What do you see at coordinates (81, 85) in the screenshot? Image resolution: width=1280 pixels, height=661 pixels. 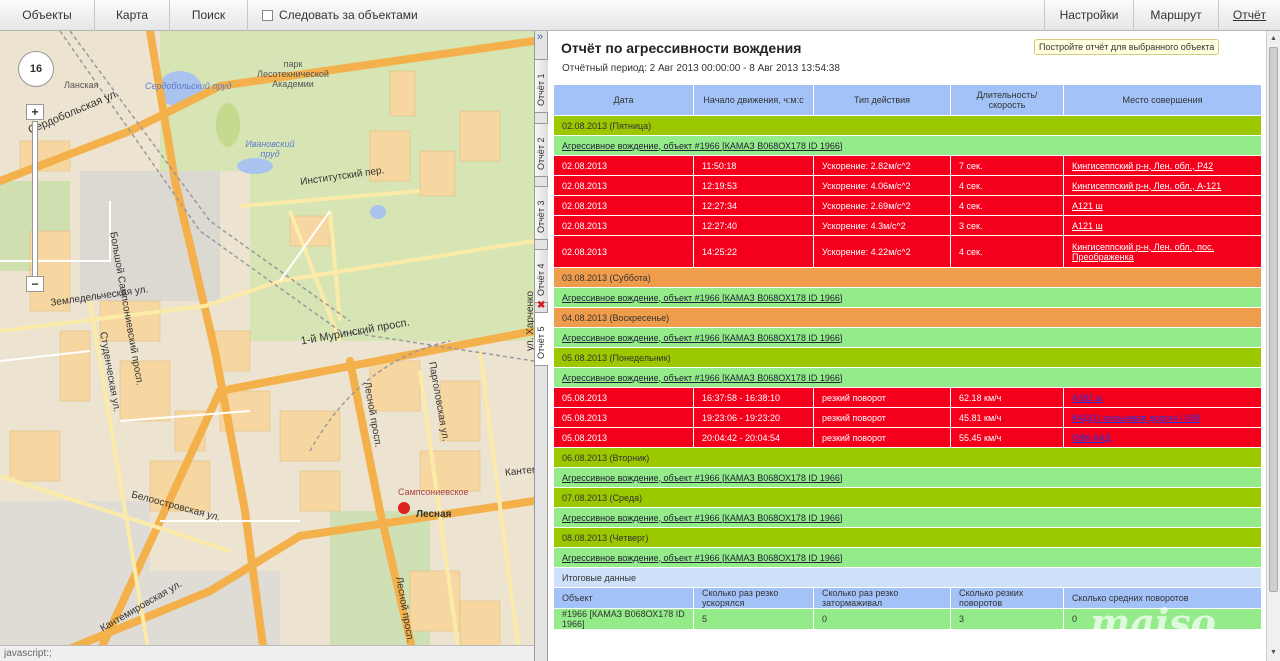 I see `map-label-lanskaya: Ланская` at bounding box center [81, 85].